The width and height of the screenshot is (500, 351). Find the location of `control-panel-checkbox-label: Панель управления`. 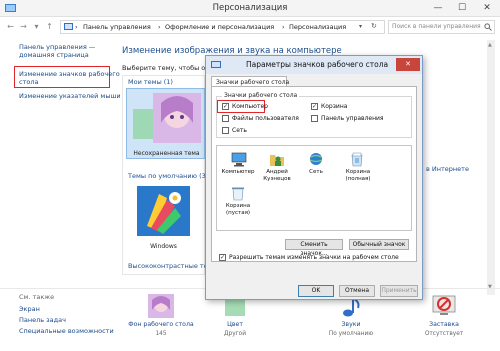

control-panel-checkbox-label: Панель управления is located at coordinates (352, 118).